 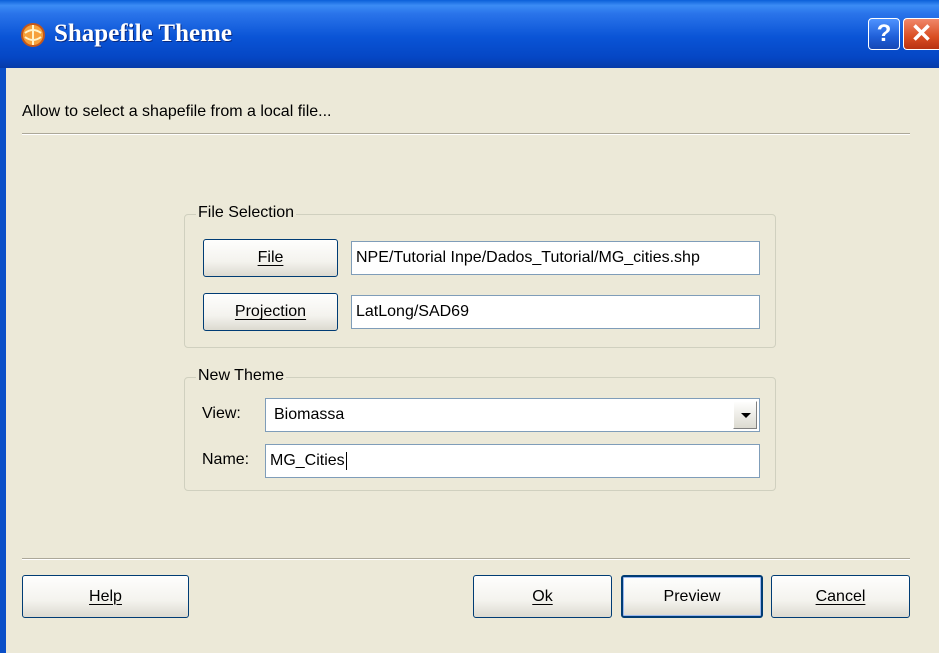 I want to click on bottom-separator, so click(x=466, y=559).